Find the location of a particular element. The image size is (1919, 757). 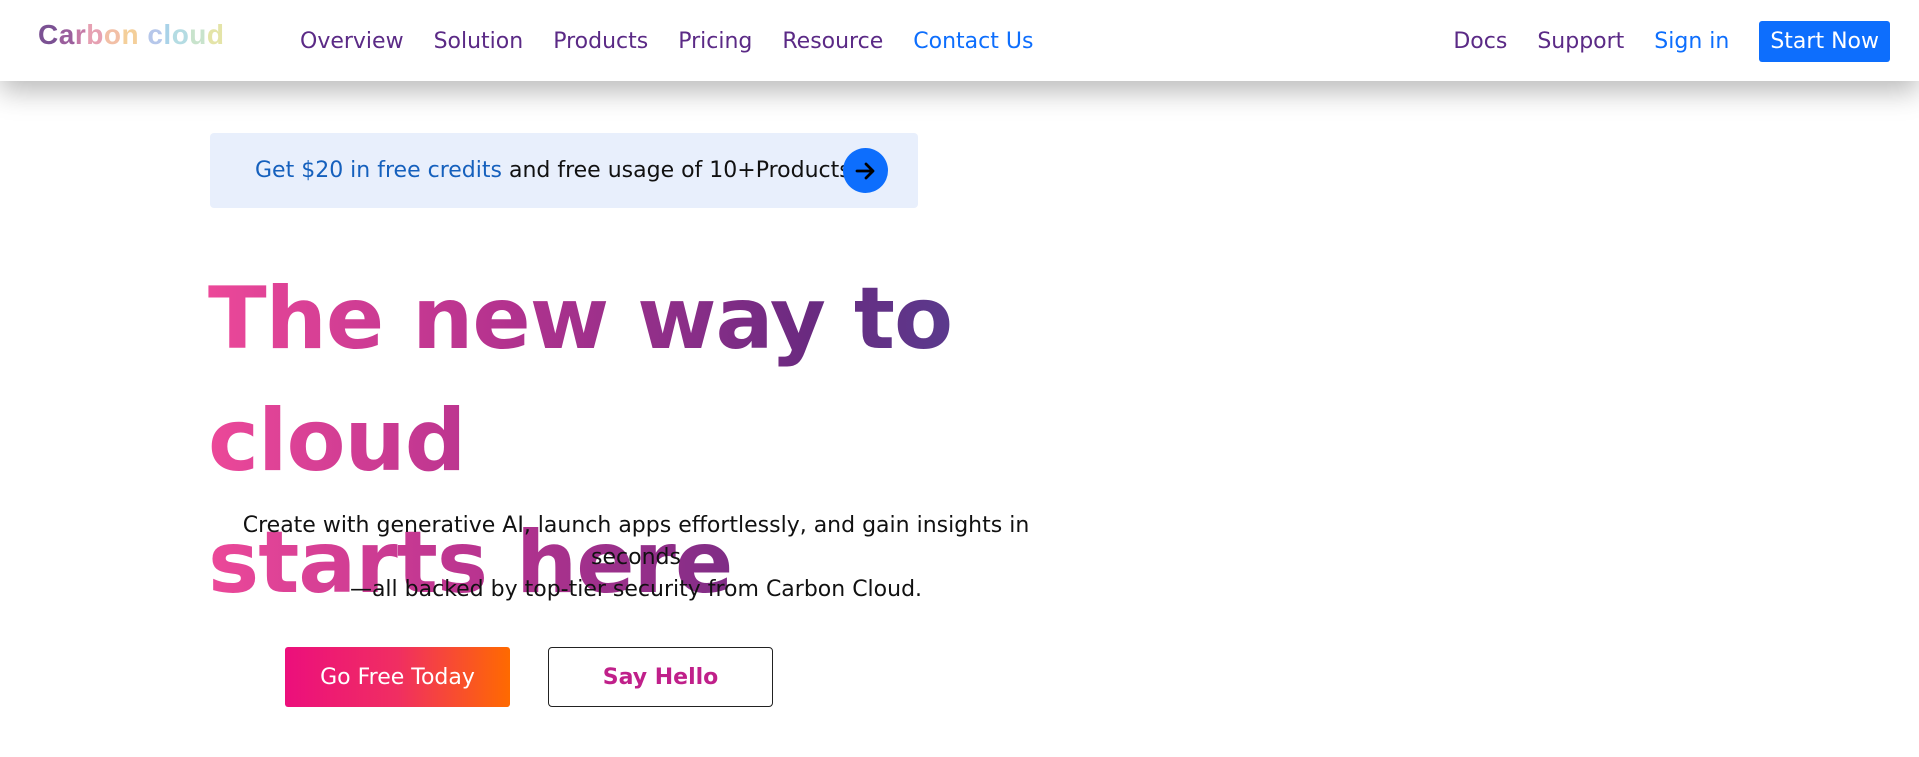

logo-letter: u is located at coordinates (198, 34).